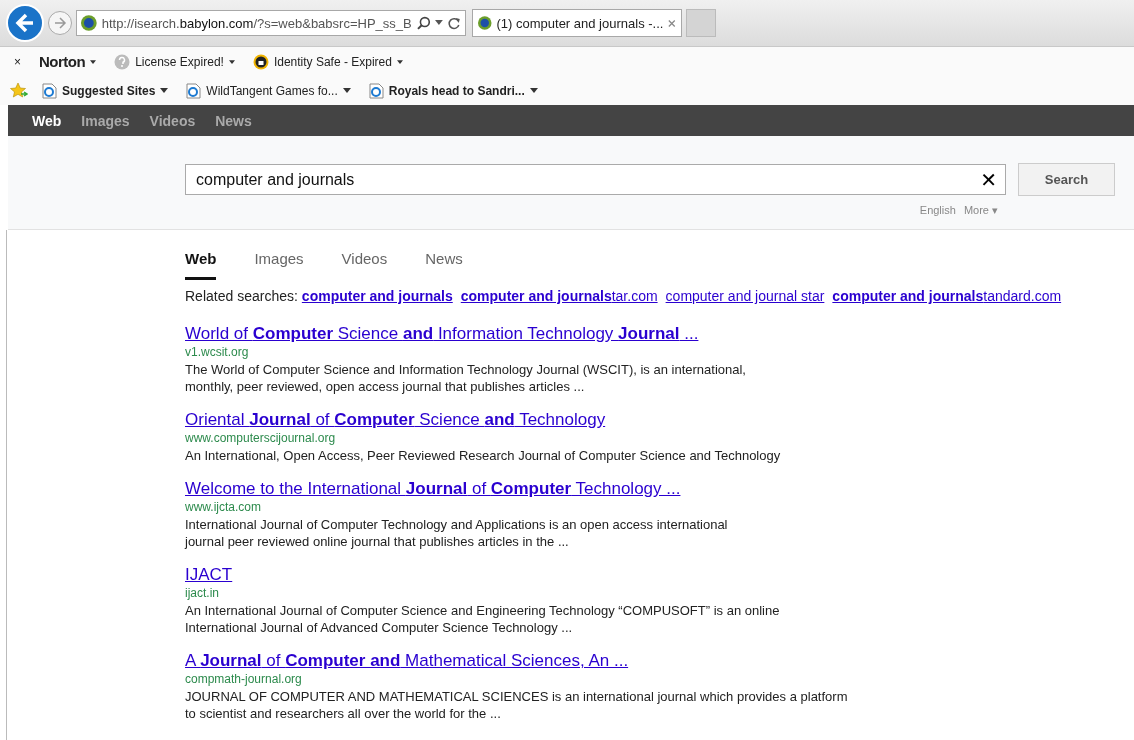  What do you see at coordinates (483, 455) in the screenshot?
I see `result-snippet: An International, Open Access, Peer Reviewed Research Journal of Computer Science and Technology` at bounding box center [483, 455].